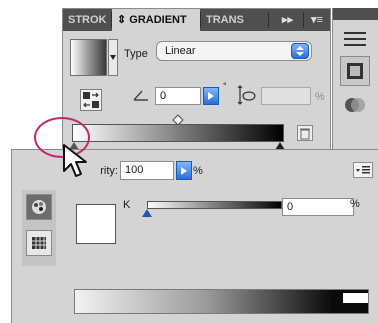 Image resolution: width=378 pixels, height=323 pixels. Describe the element at coordinates (178, 133) in the screenshot. I see `gradient-slider-bar` at that location.